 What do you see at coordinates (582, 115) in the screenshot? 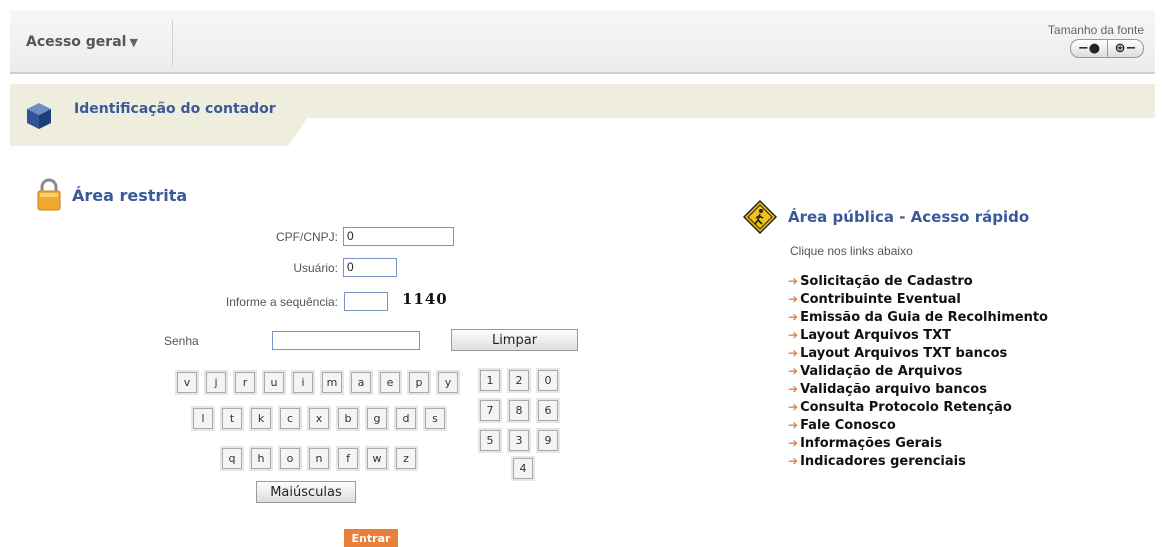
I see `section-banner: Identificação do contador` at bounding box center [582, 115].